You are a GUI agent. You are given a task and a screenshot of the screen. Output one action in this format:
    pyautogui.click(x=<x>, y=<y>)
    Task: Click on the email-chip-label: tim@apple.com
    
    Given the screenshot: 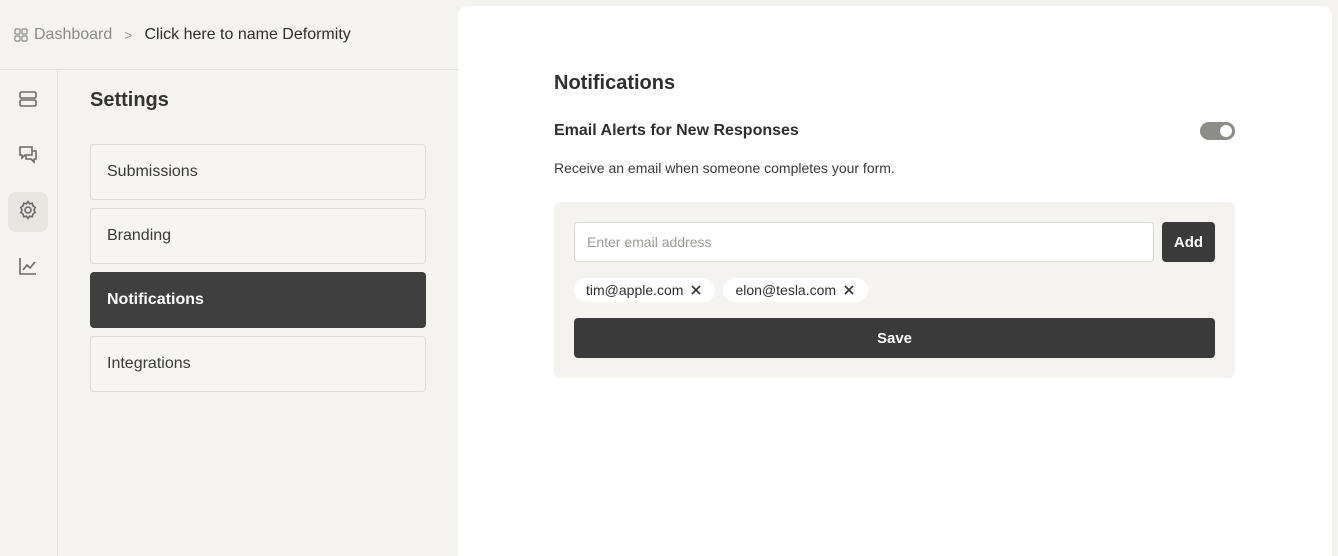 What is the action you would take?
    pyautogui.click(x=635, y=290)
    